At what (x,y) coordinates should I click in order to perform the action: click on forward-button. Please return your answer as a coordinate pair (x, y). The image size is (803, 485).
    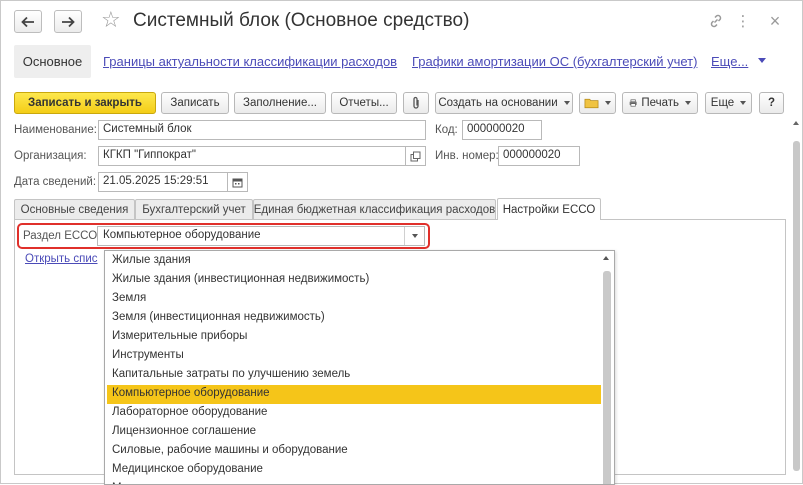
    Looking at the image, I should click on (68, 21).